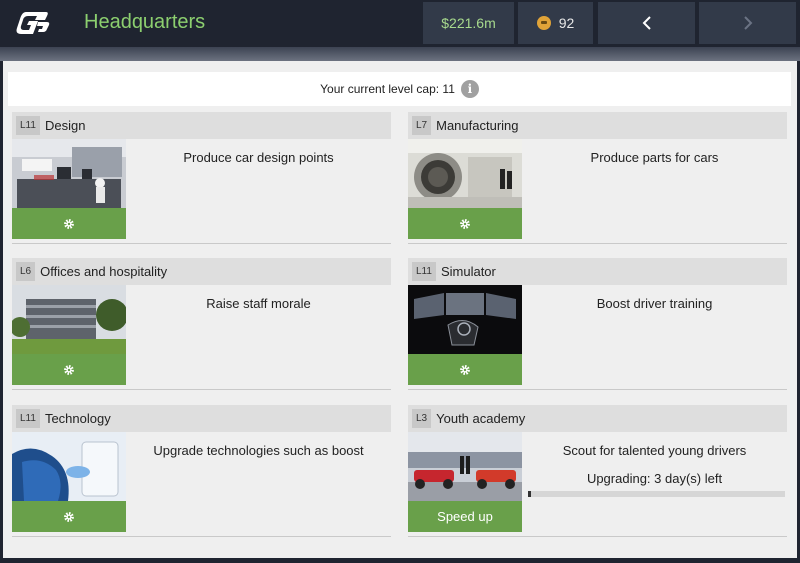 This screenshot has width=800, height=563. What do you see at coordinates (201, 418) in the screenshot?
I see `facility-header: L11 Technology` at bounding box center [201, 418].